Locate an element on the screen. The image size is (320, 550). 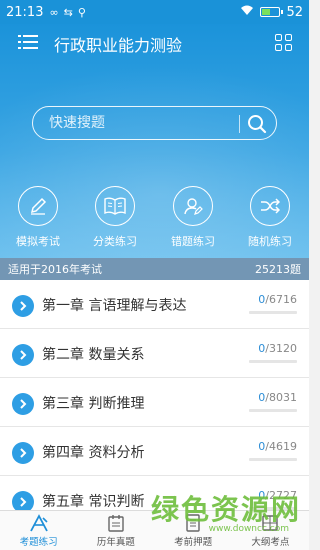
shuffle-icon is located at coordinates (270, 206).